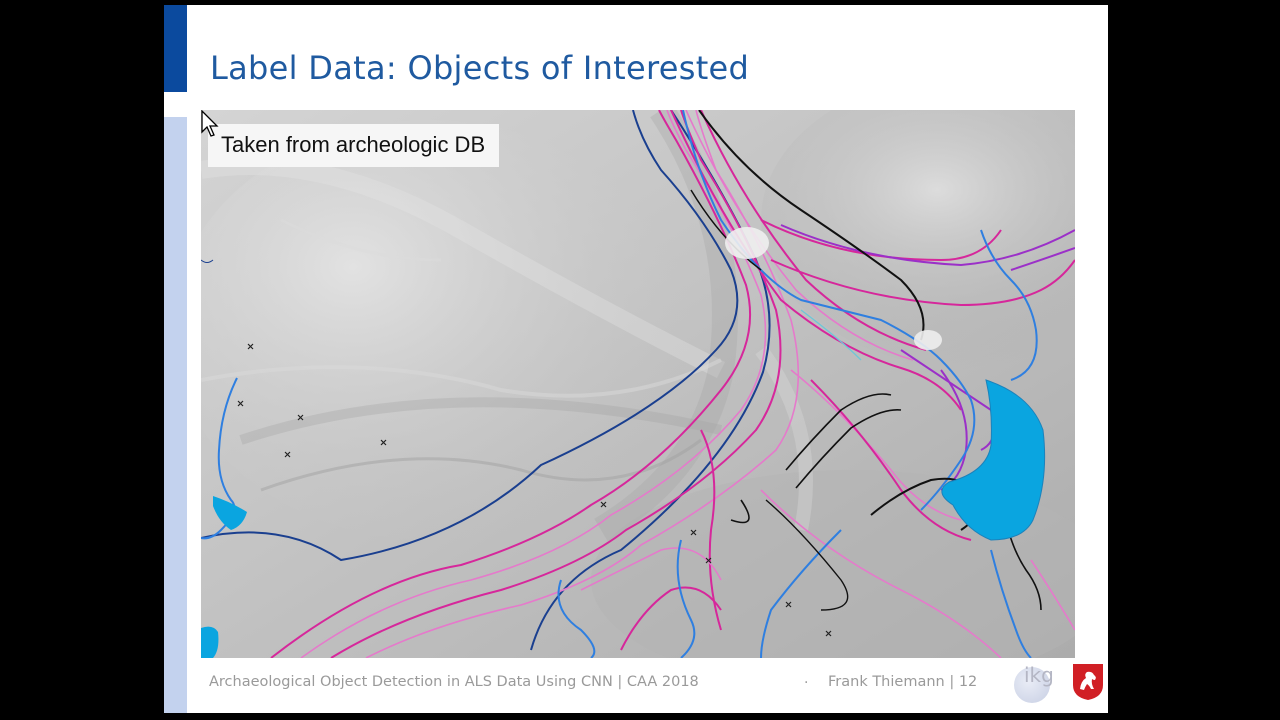 This screenshot has width=1280, height=720. Describe the element at coordinates (903, 682) in the screenshot. I see `footer-author-page: Frank Thiemann | 12` at that location.